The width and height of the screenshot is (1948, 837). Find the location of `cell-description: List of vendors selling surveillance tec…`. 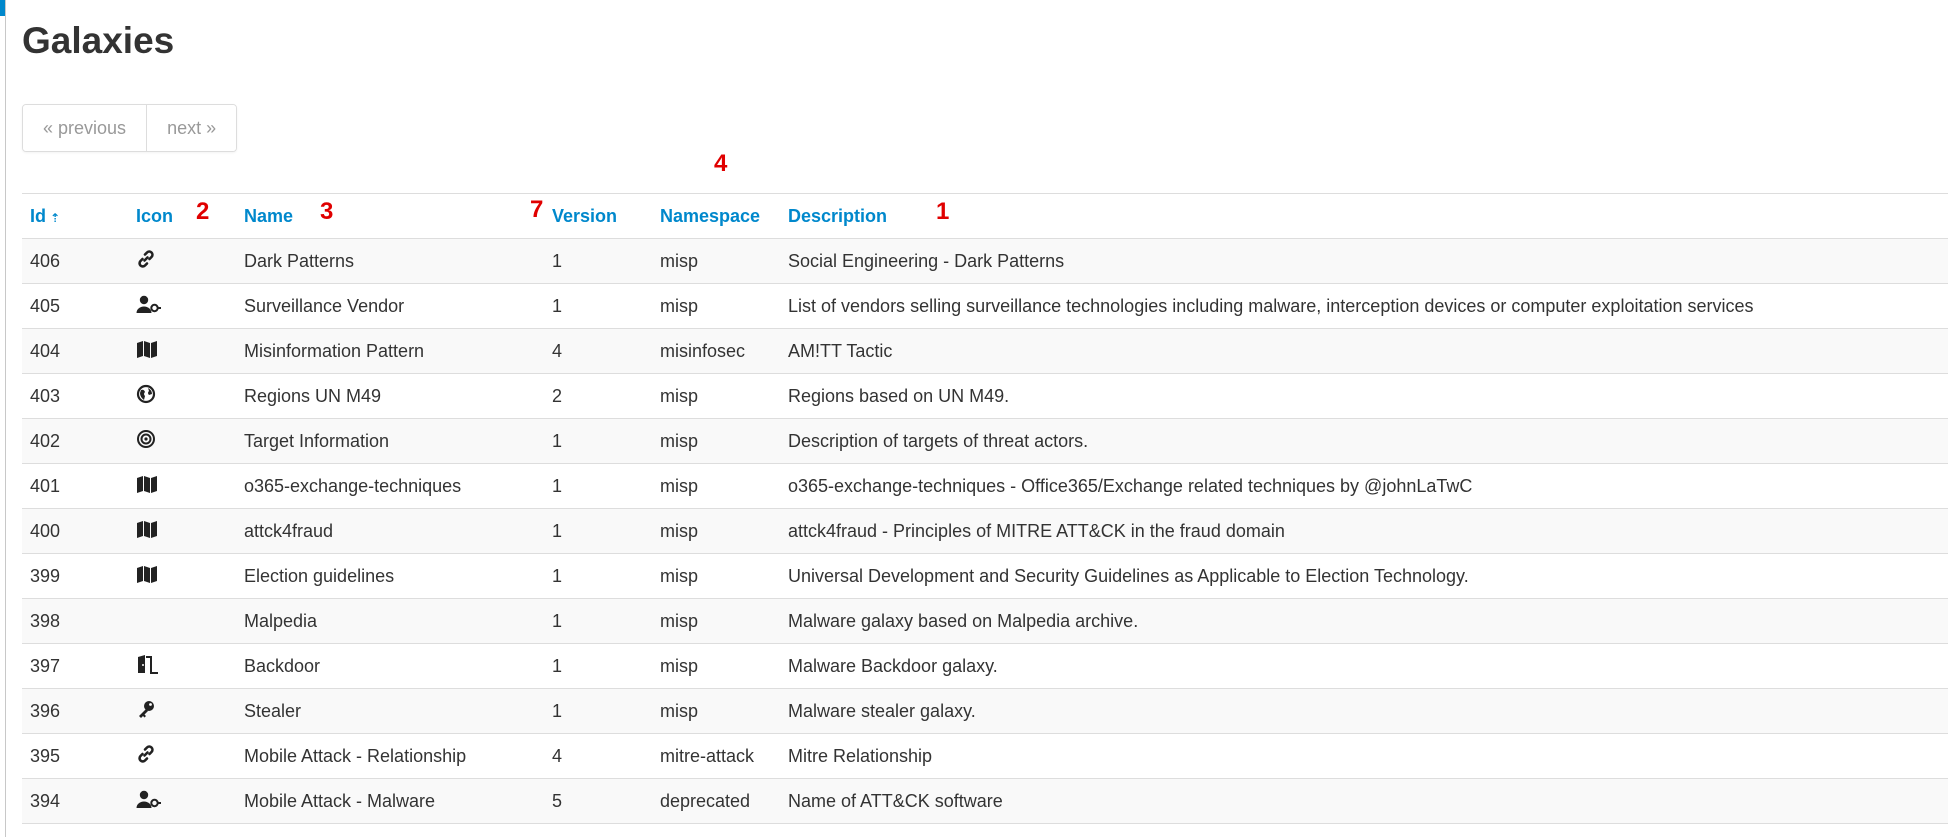

cell-description: List of vendors selling surveillance tec… is located at coordinates (1364, 306).